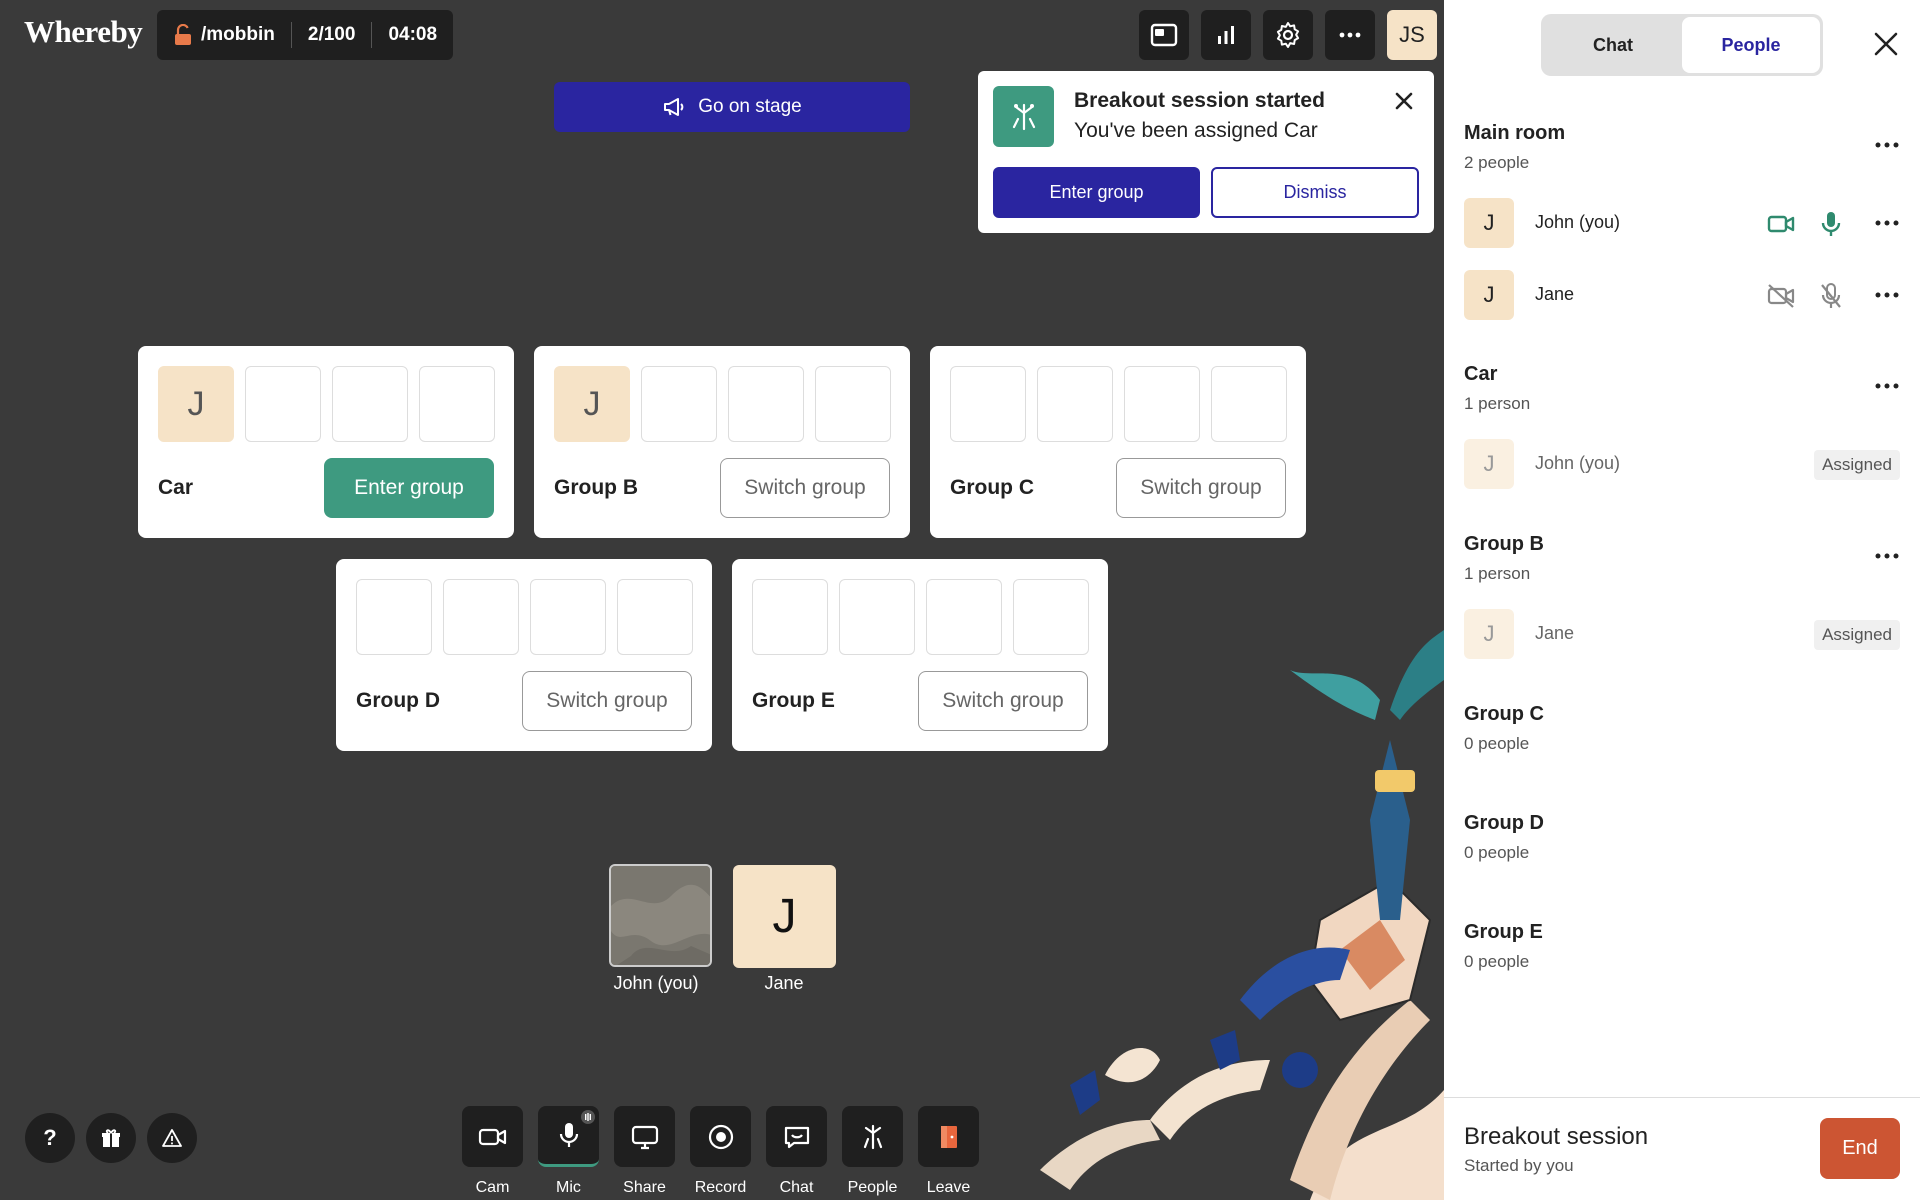 The height and width of the screenshot is (1200, 1920). I want to click on room-name: /mobbin, so click(224, 35).